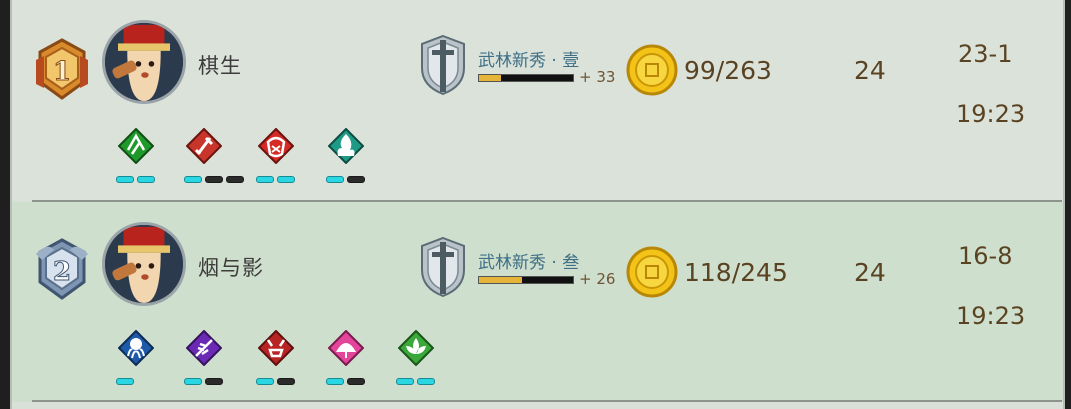 The width and height of the screenshot is (1071, 409). Describe the element at coordinates (5, 204) in the screenshot. I see `left-edge` at that location.